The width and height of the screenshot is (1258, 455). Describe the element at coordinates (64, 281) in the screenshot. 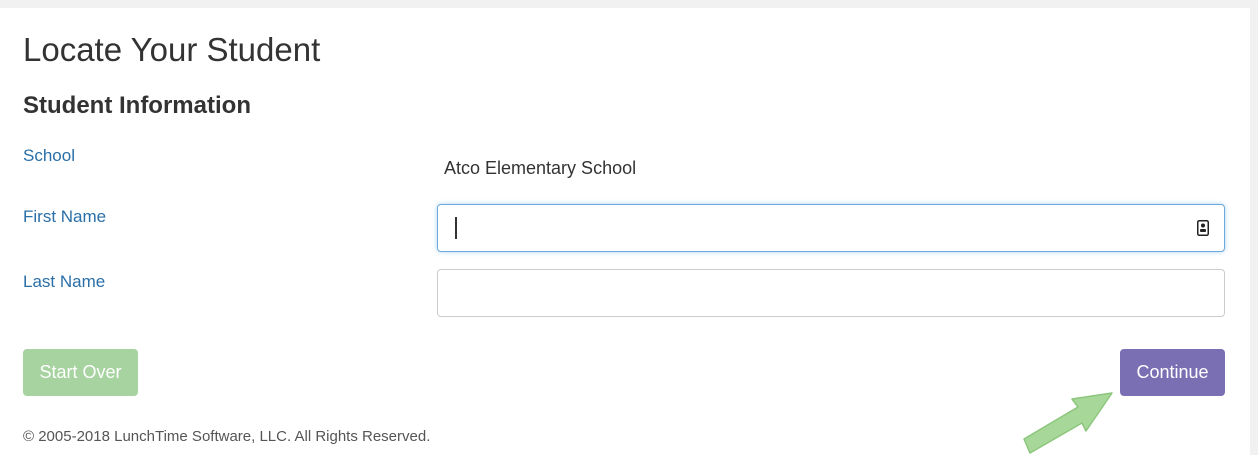

I see `last-name-label: Last Name` at that location.